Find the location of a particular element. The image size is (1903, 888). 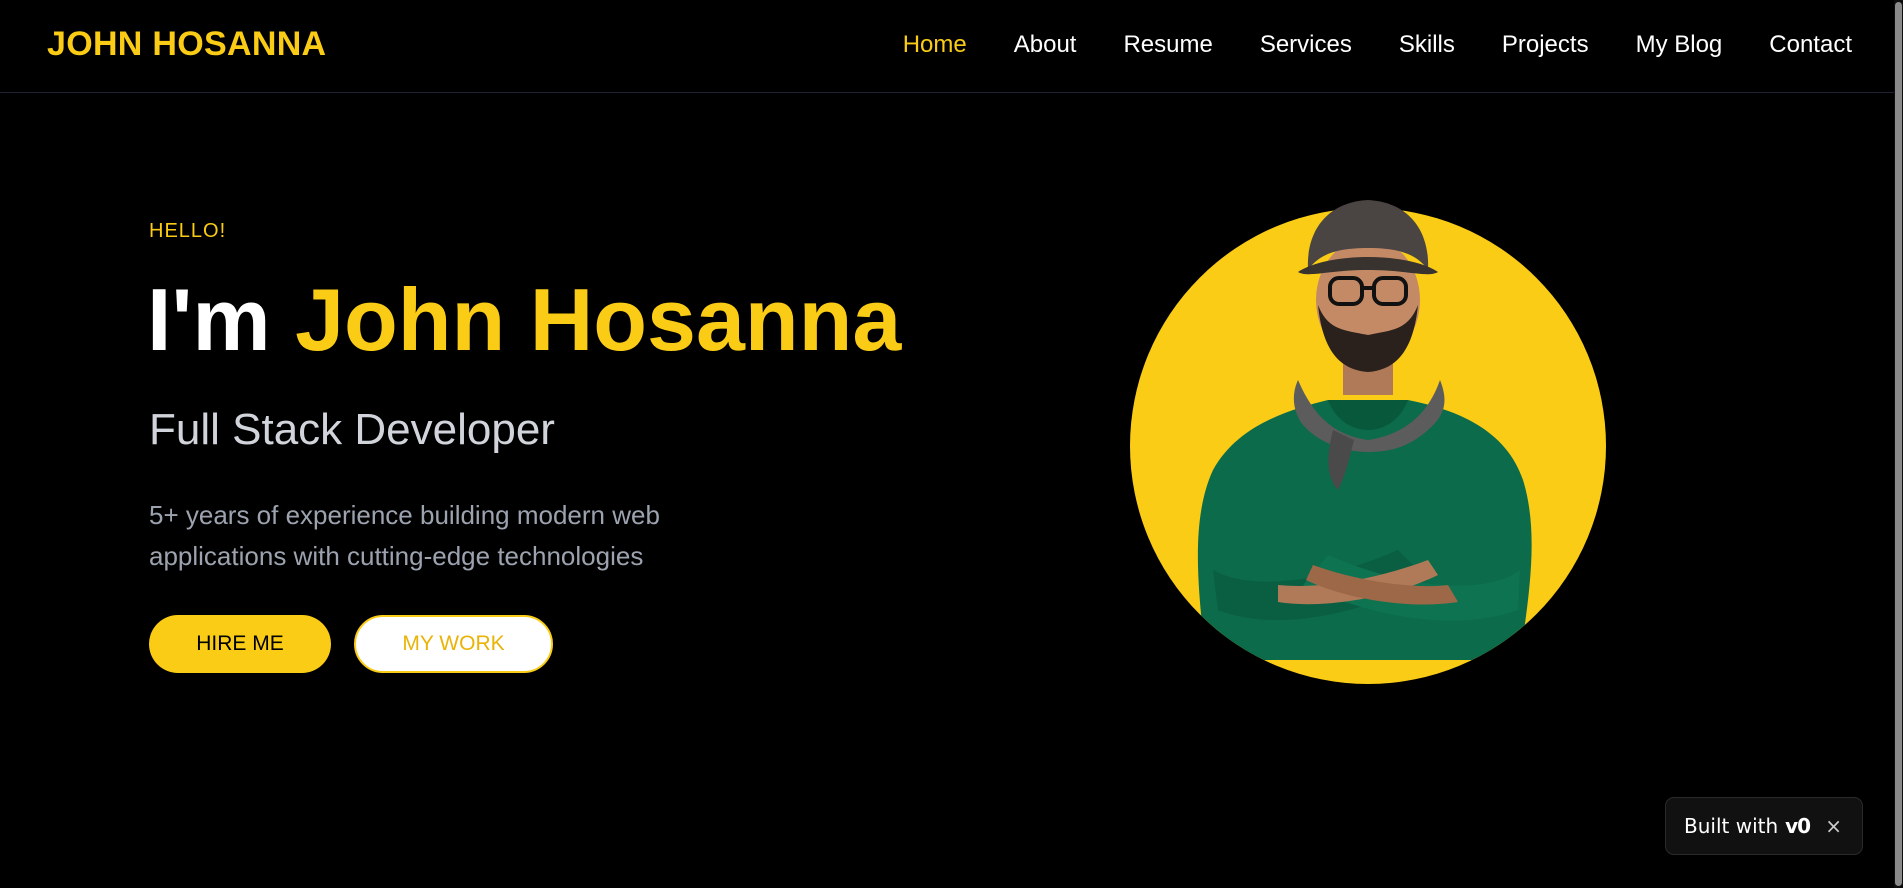

nav-my-blog: My Blog is located at coordinates (1679, 45).